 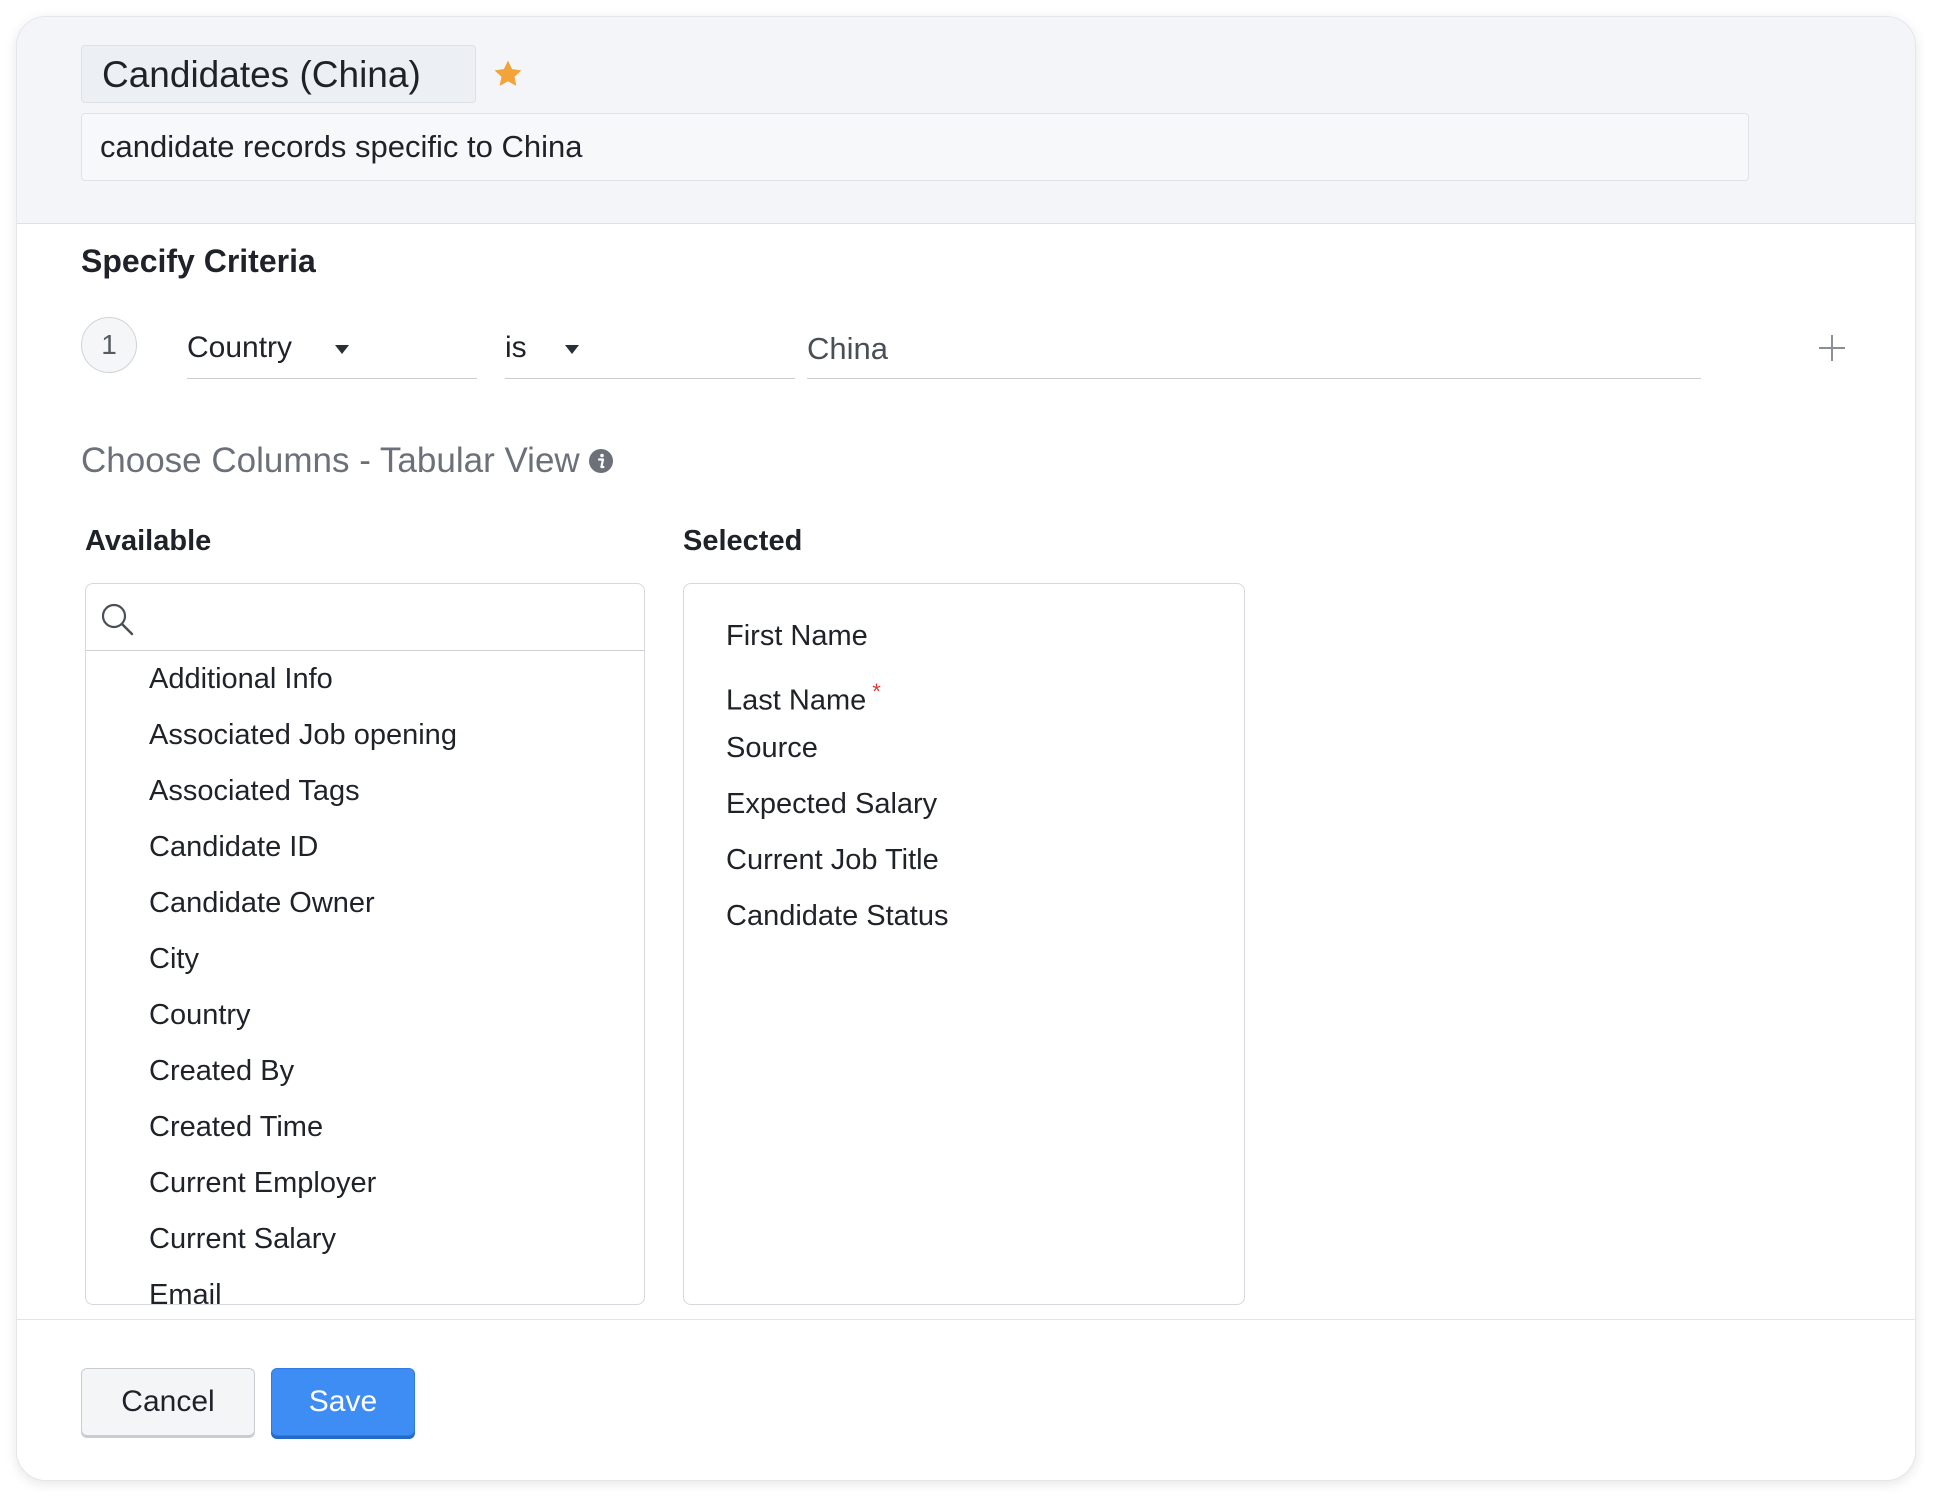 What do you see at coordinates (964, 692) in the screenshot?
I see `selected-column-item: Last Name *` at bounding box center [964, 692].